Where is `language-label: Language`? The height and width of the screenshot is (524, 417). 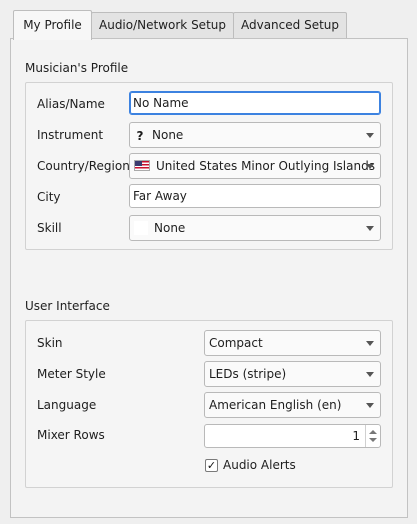
language-label: Language is located at coordinates (67, 405).